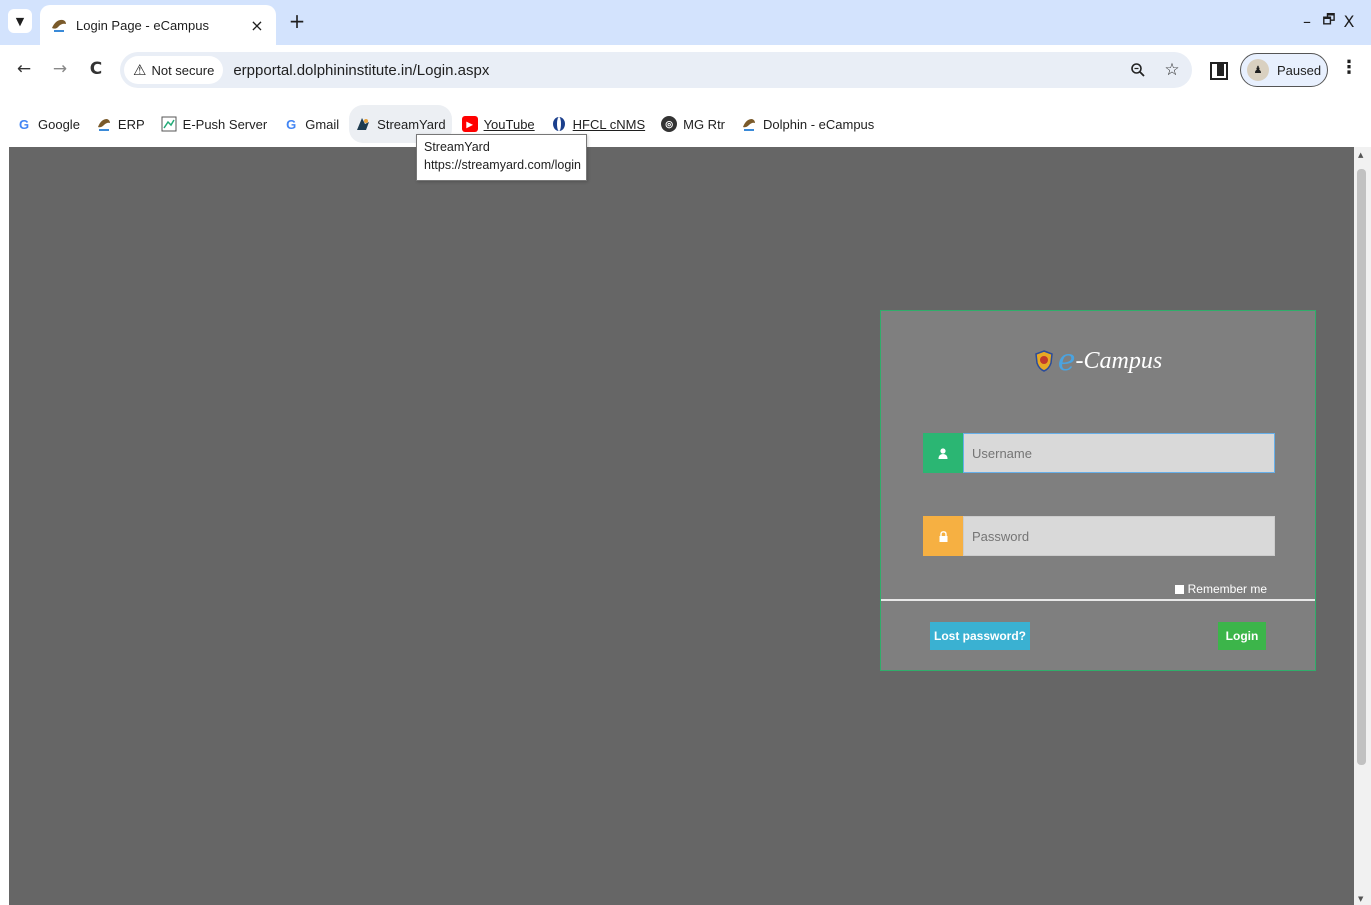 This screenshot has height=905, width=1371. Describe the element at coordinates (943, 453) in the screenshot. I see `user-icon` at that location.